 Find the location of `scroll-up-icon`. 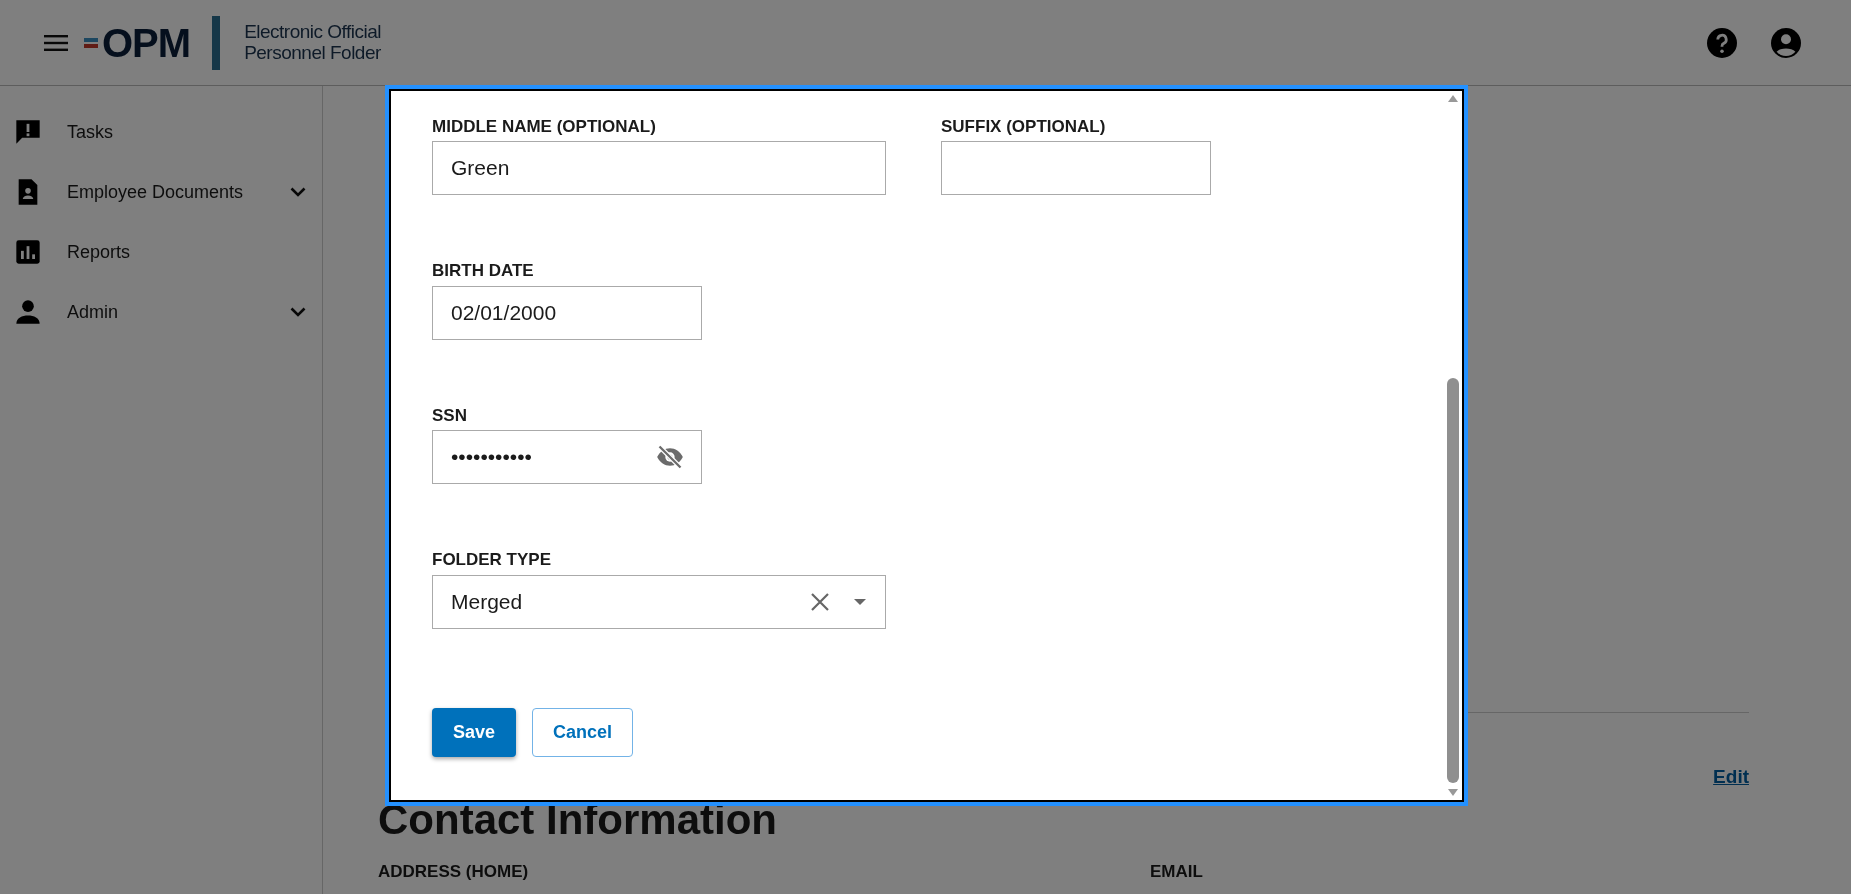

scroll-up-icon is located at coordinates (1453, 98).